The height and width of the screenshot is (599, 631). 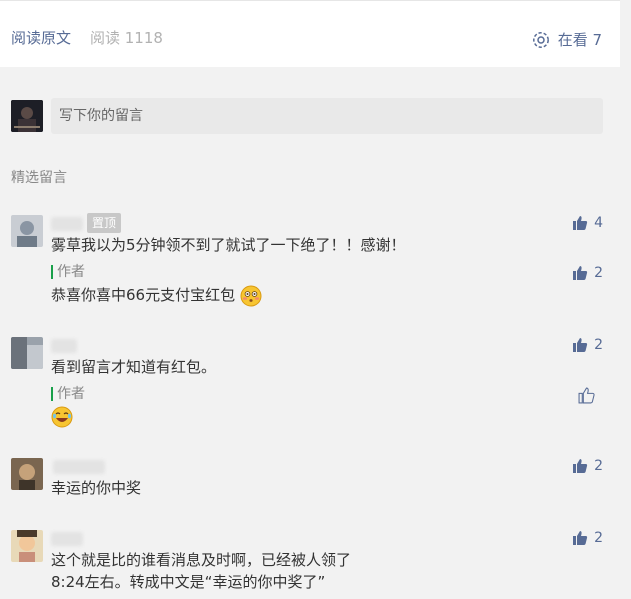 I want to click on comment-text-line1: 这个就是比的谁看消息及时啊，已经被人领了, so click(x=201, y=560).